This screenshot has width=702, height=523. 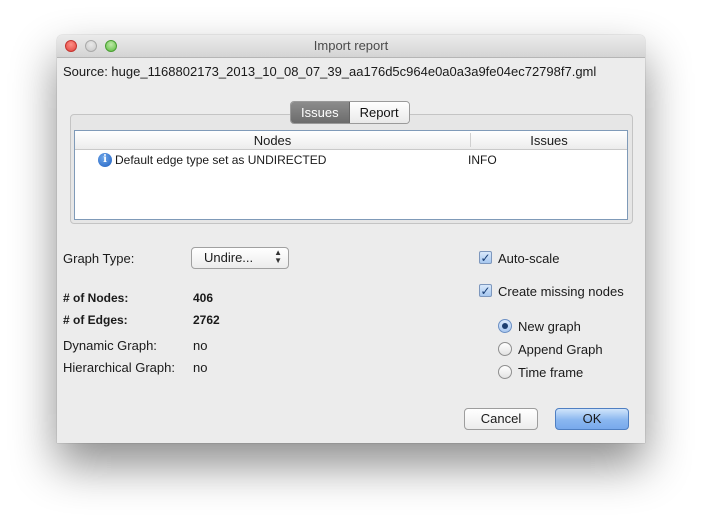 I want to click on tab-issues: Issues, so click(x=320, y=112).